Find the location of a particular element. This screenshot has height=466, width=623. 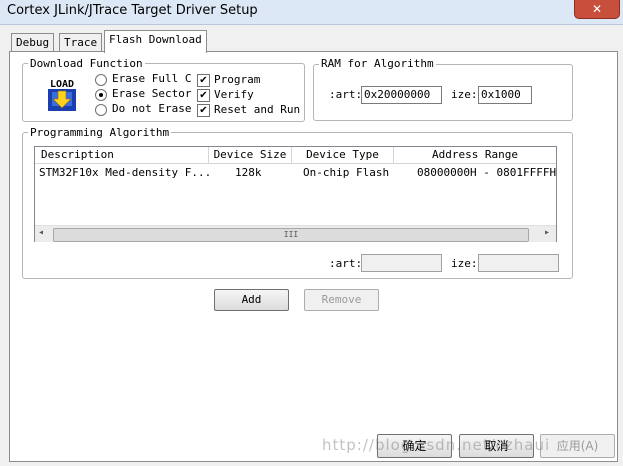

window-title: Cortex JLink/JTrace Target Driver Setup is located at coordinates (132, 10).